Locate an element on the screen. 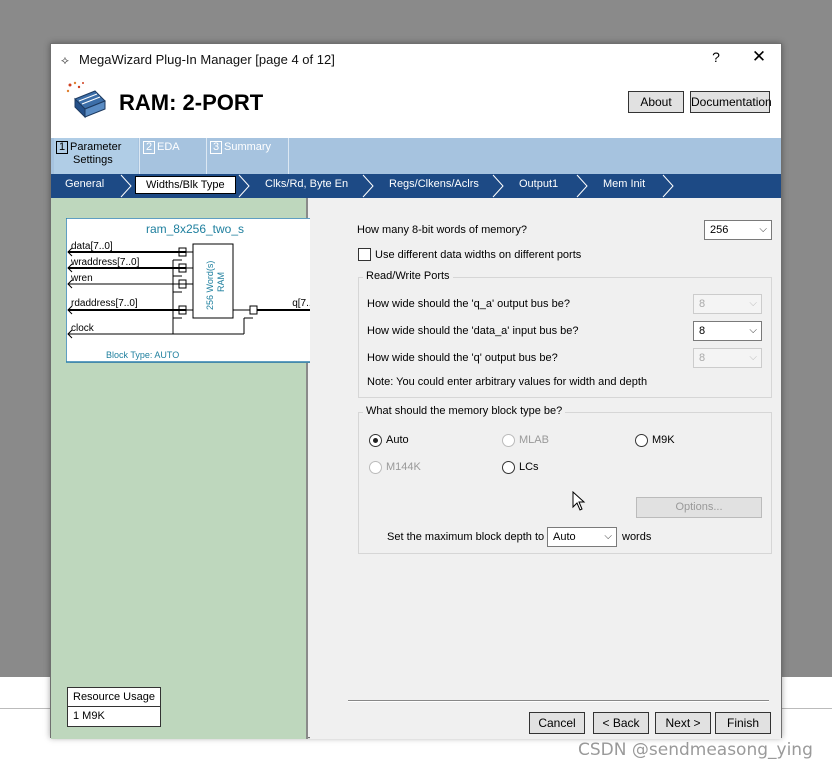 The image size is (832, 771). wizard-tabs: 1 Parameter Settings 2 EDA 3 Summary is located at coordinates (416, 156).